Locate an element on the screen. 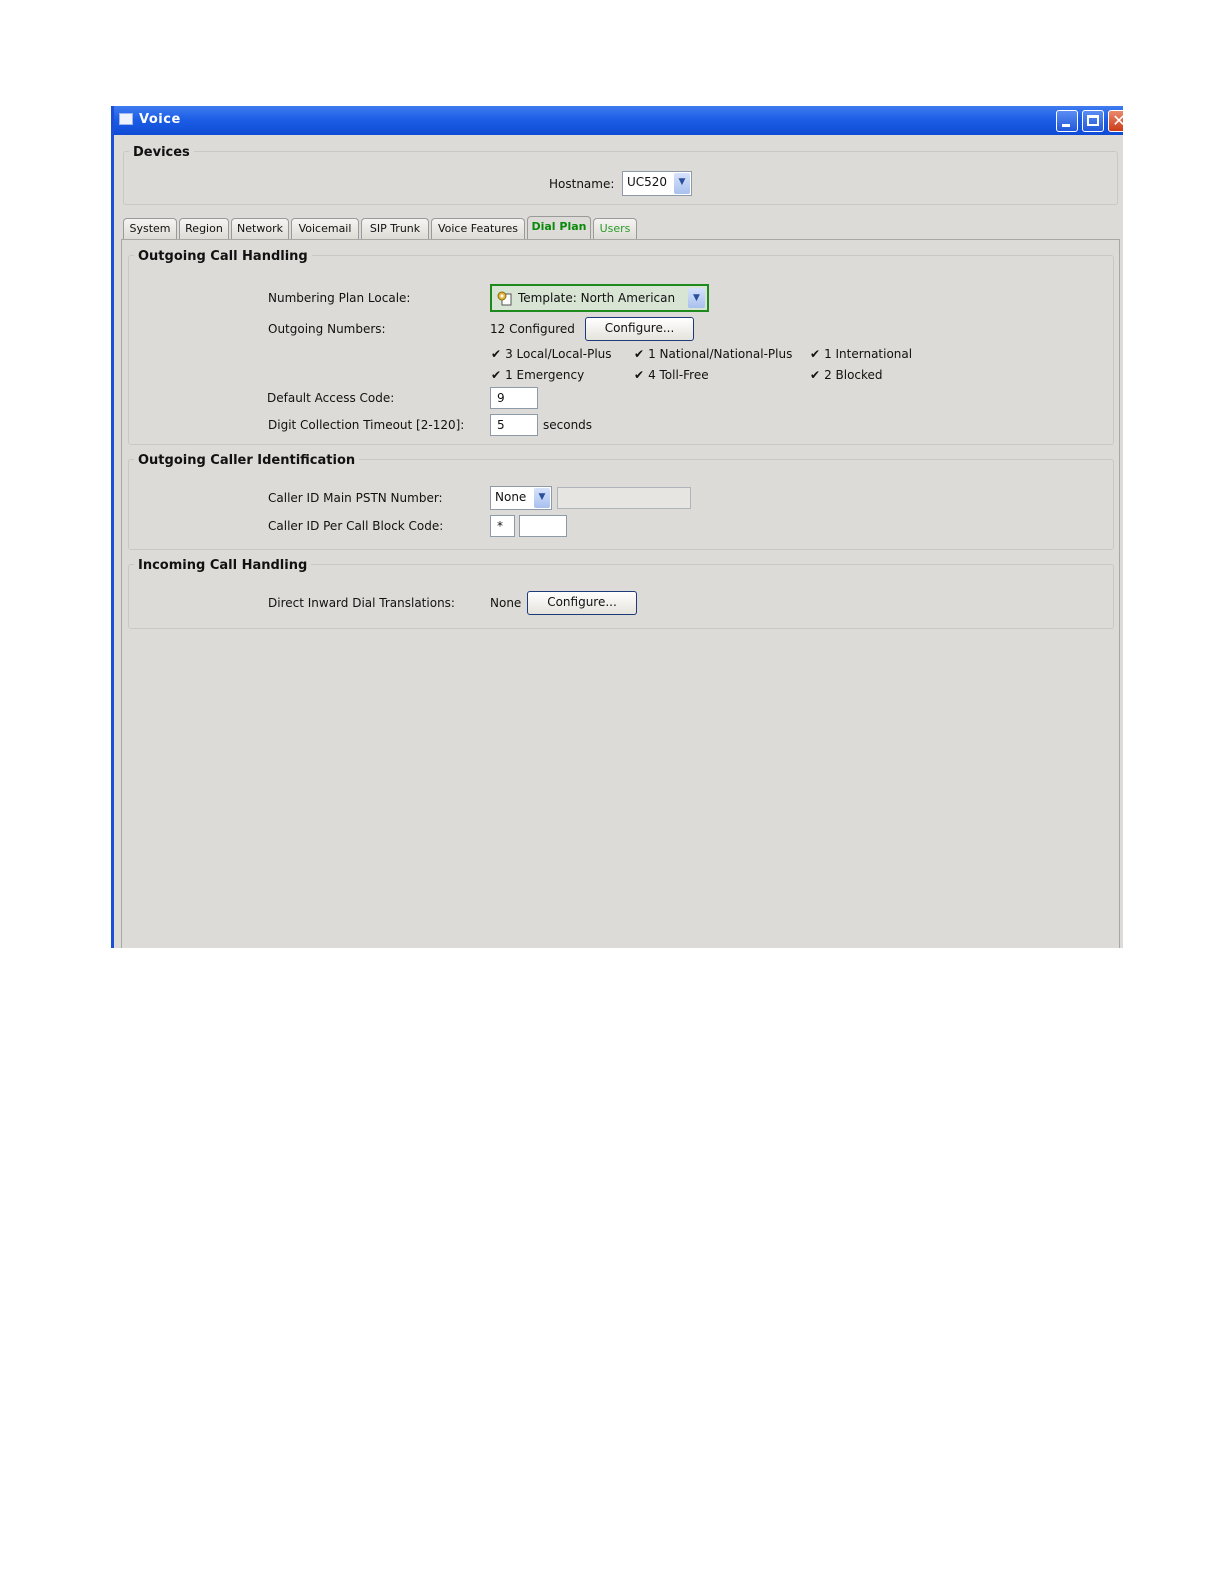 The height and width of the screenshot is (1584, 1224). did-translations-label: Direct Inward Dial Translations: is located at coordinates (361, 603).